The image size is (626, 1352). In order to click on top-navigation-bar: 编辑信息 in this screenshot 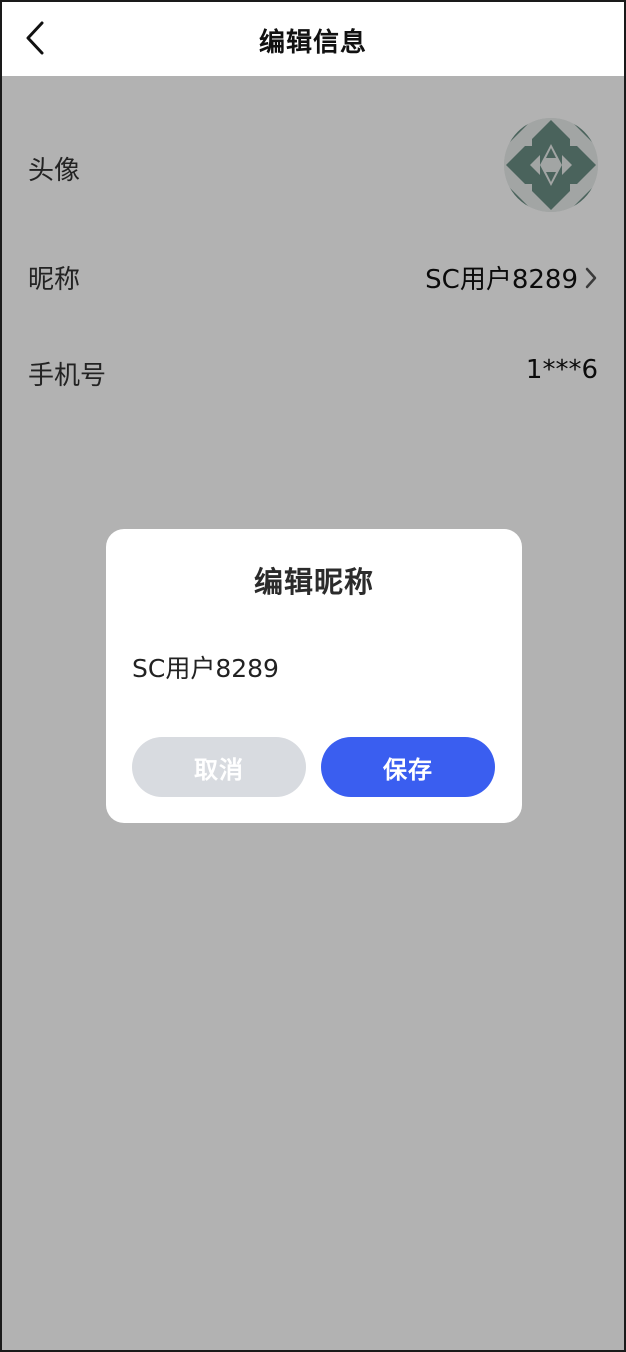, I will do `click(313, 39)`.